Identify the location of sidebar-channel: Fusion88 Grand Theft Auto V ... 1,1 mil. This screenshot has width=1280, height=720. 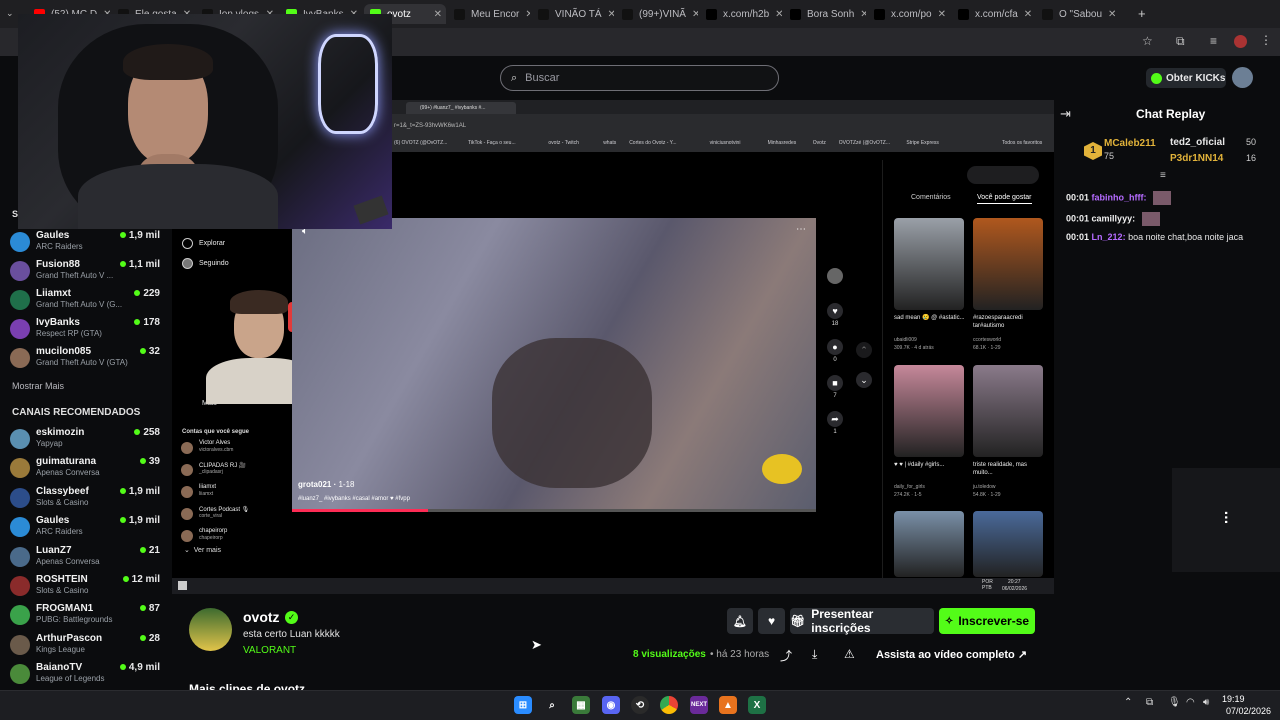
(86, 270).